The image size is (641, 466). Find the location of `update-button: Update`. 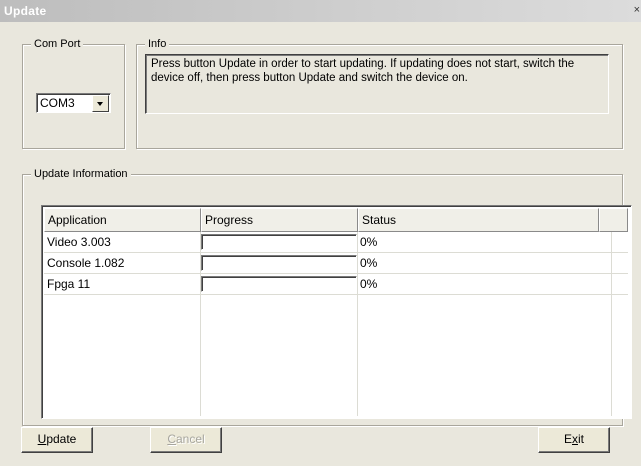

update-button: Update is located at coordinates (57, 440).